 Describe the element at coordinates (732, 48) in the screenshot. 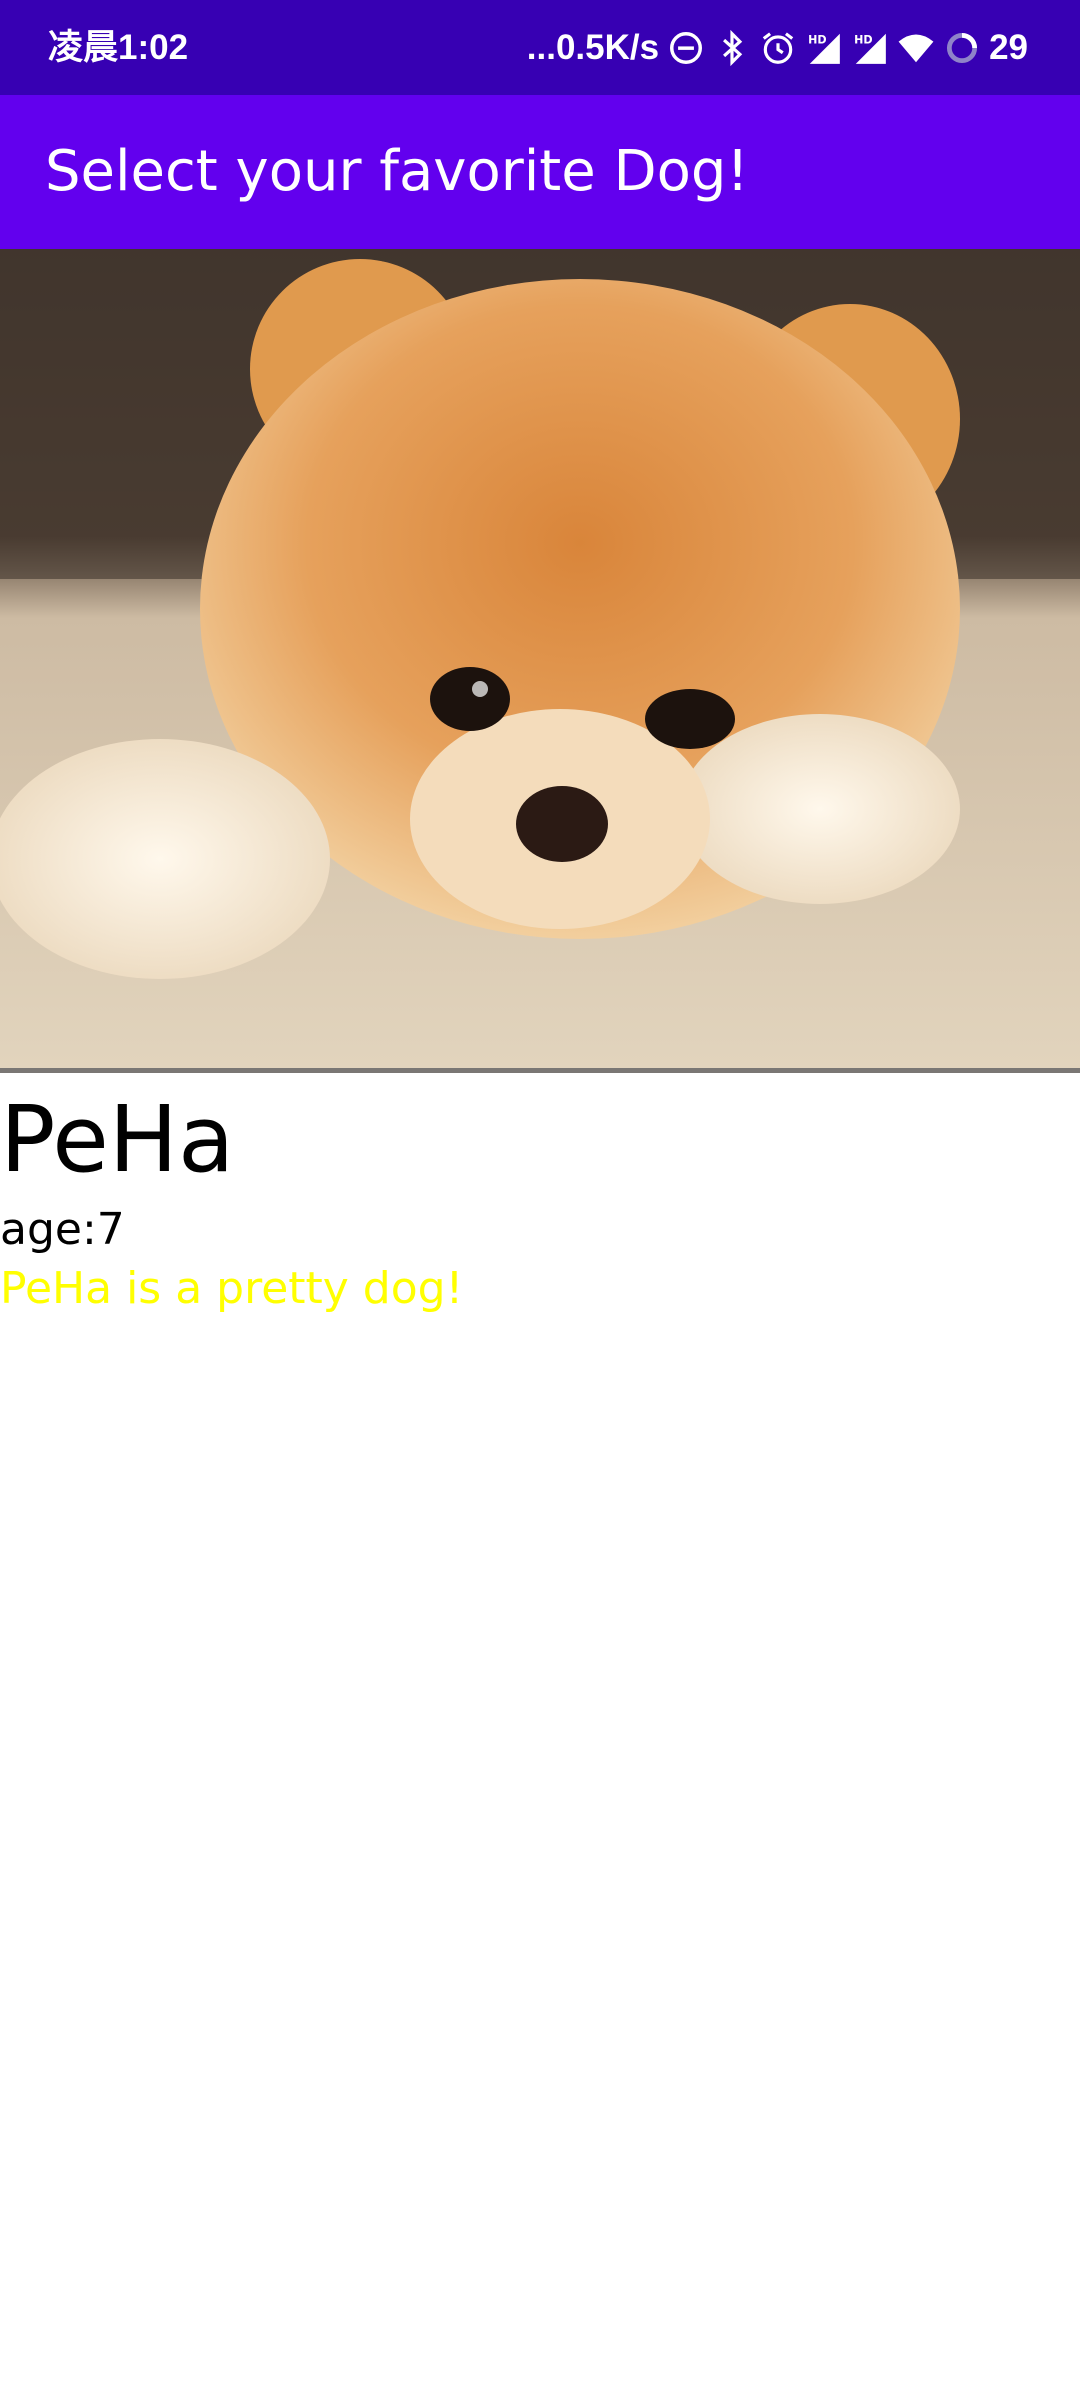

I see `bluetooth-icon` at that location.